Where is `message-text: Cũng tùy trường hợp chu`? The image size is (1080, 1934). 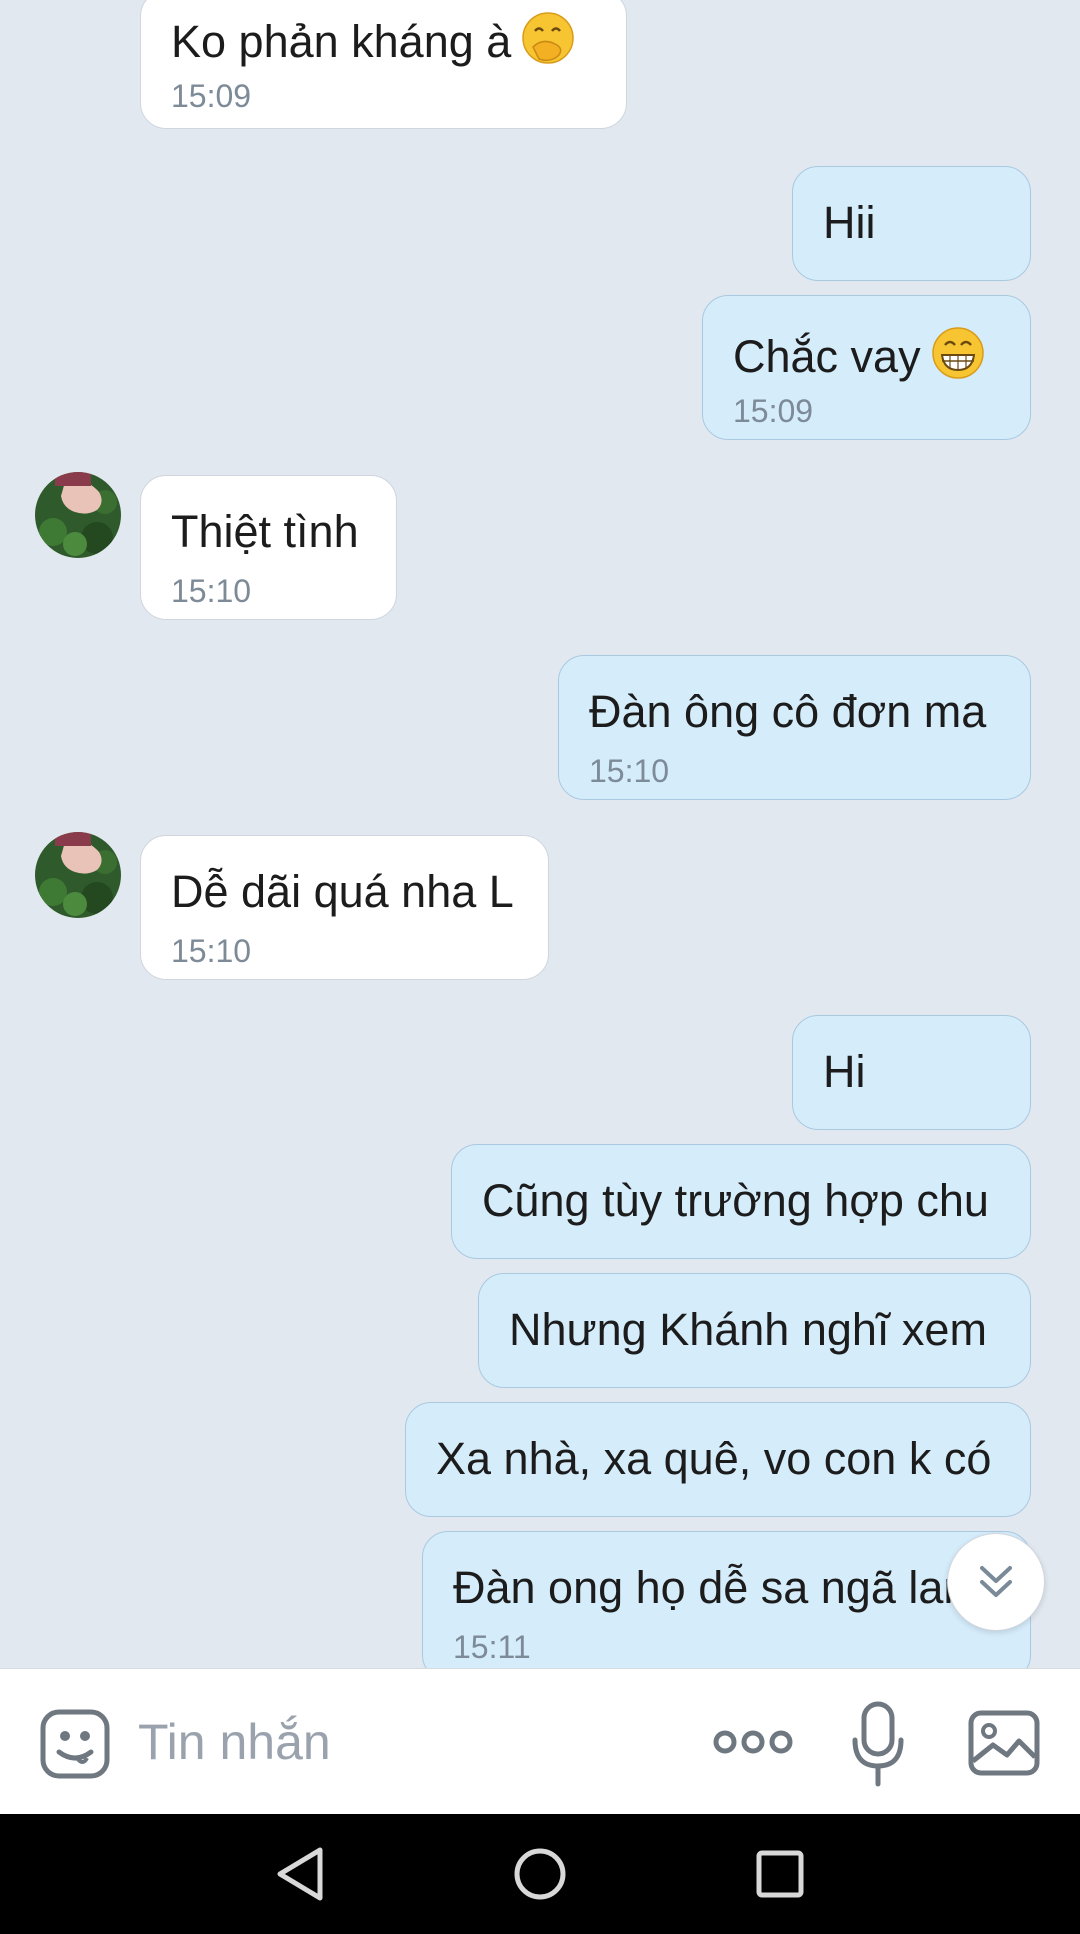
message-text: Cũng tùy trường hợp chu is located at coordinates (735, 1200).